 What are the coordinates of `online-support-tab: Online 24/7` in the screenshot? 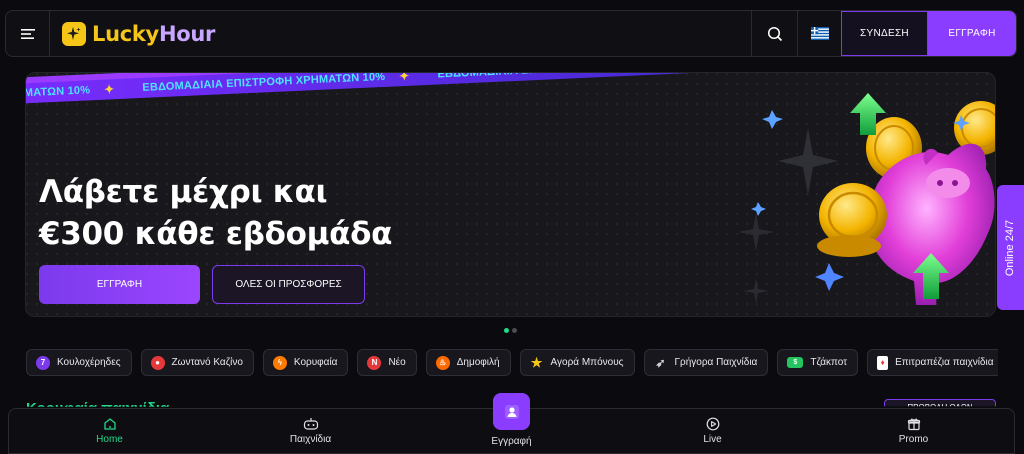 It's located at (1010, 247).